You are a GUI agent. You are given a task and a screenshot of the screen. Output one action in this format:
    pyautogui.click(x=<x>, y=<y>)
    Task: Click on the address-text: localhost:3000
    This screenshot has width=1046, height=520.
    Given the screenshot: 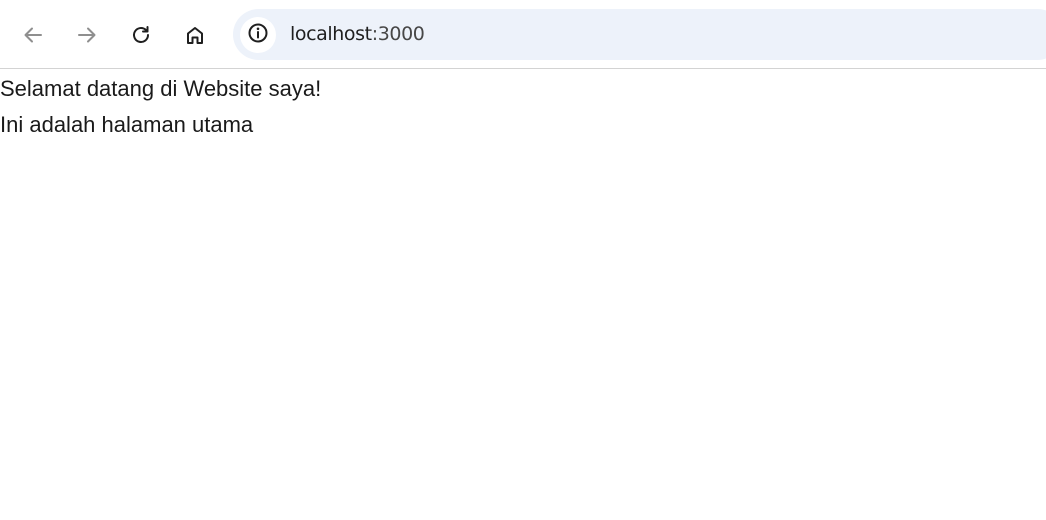 What is the action you would take?
    pyautogui.click(x=357, y=34)
    